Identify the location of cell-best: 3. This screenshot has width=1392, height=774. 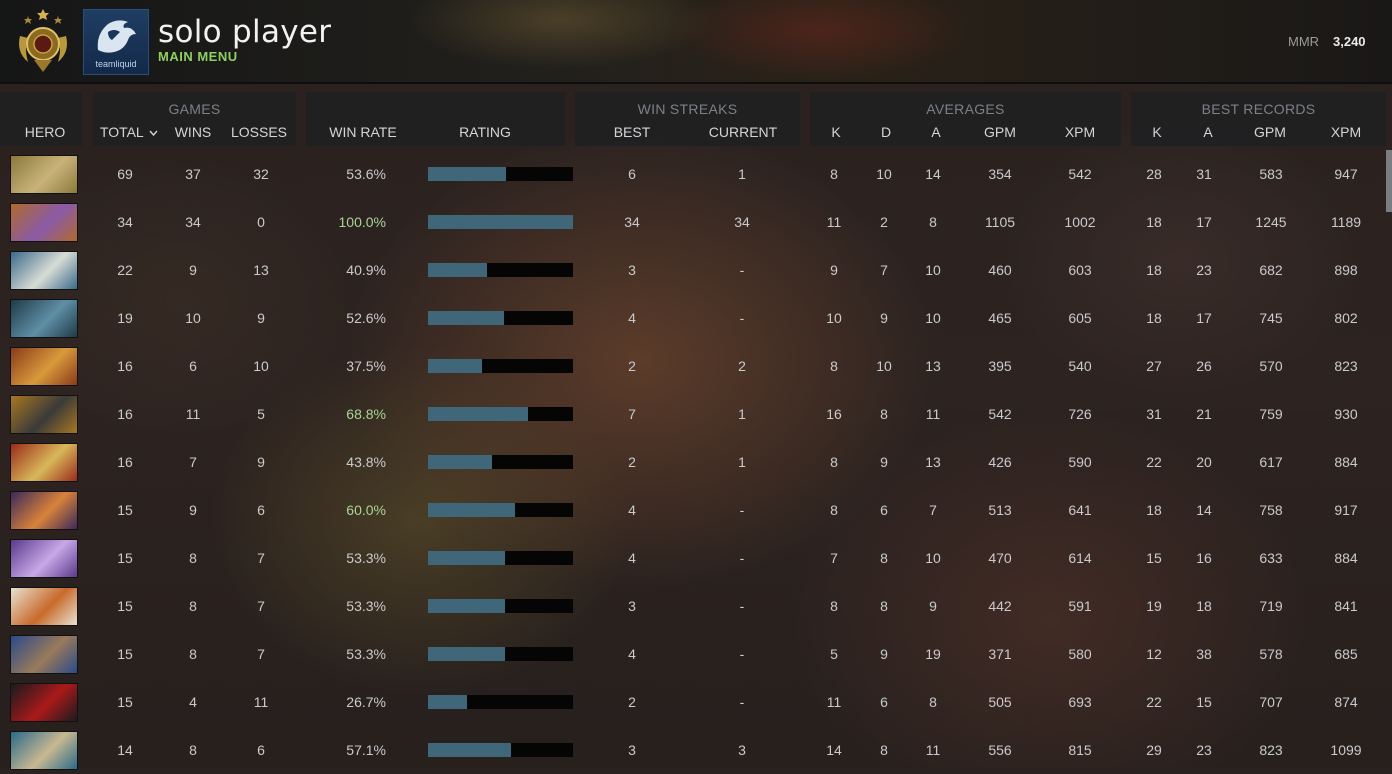
(632, 750).